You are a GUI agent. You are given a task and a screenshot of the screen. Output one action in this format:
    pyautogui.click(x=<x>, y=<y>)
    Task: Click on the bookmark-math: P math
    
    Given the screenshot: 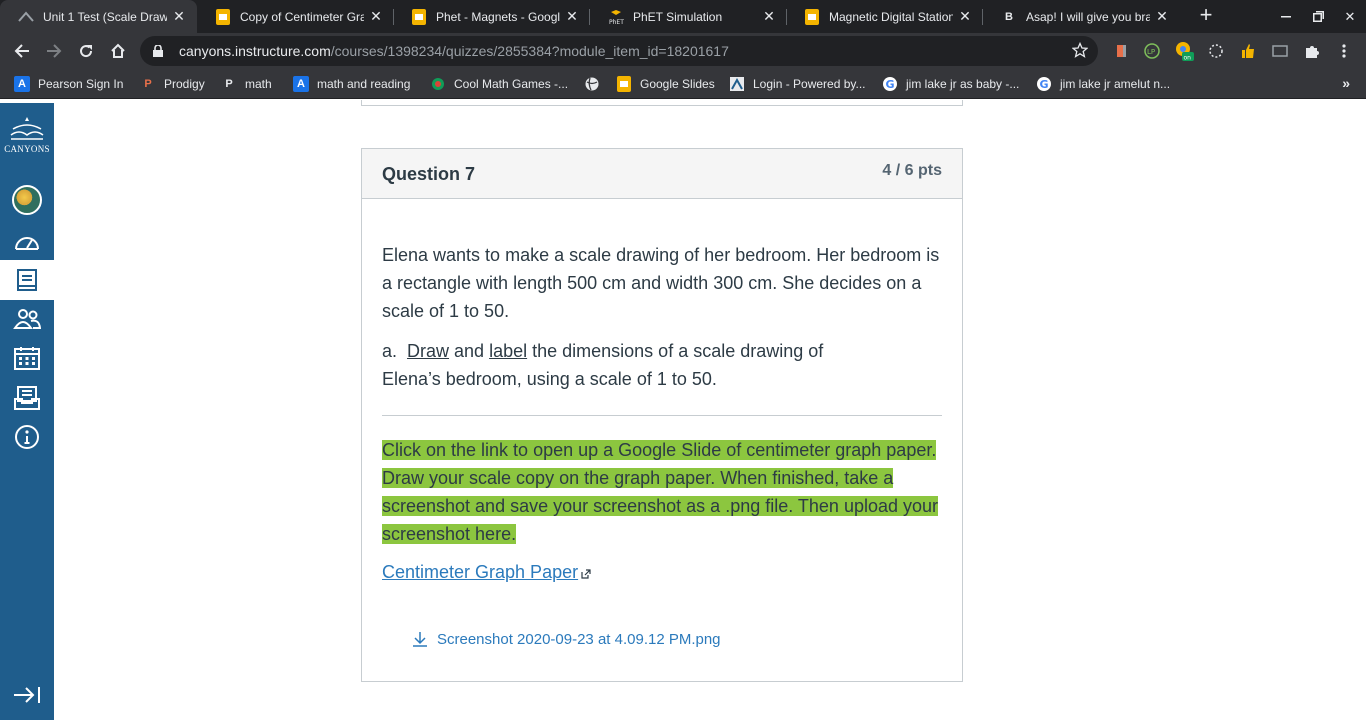 What is the action you would take?
    pyautogui.click(x=246, y=84)
    